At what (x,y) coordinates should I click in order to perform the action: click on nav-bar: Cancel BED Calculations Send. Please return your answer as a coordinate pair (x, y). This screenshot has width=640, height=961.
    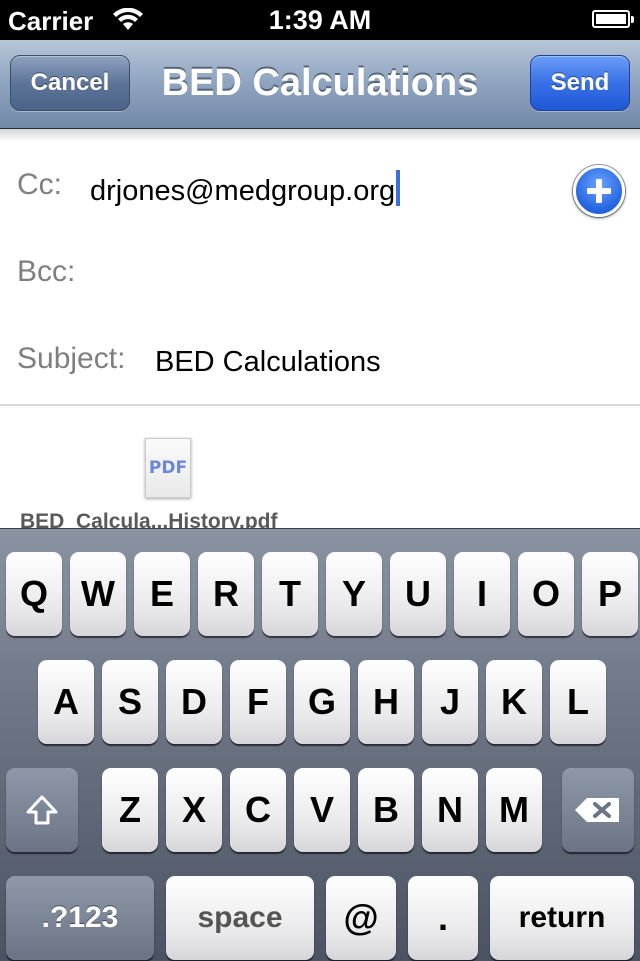
    Looking at the image, I should click on (320, 84).